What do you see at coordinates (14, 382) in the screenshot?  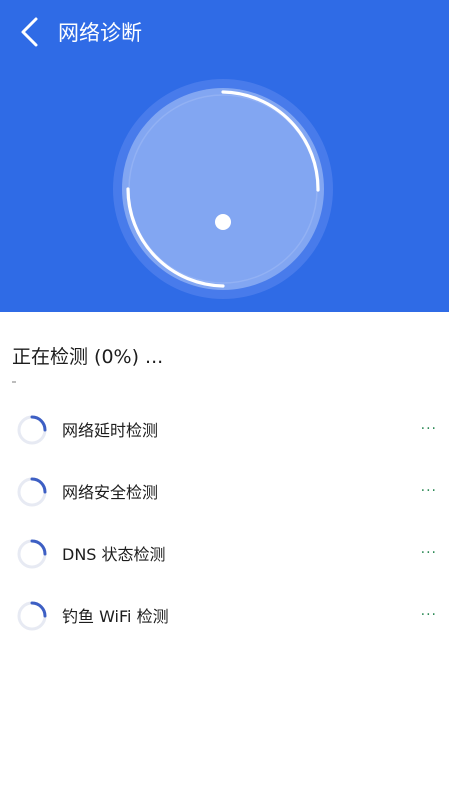 I see `status-progress-fill` at bounding box center [14, 382].